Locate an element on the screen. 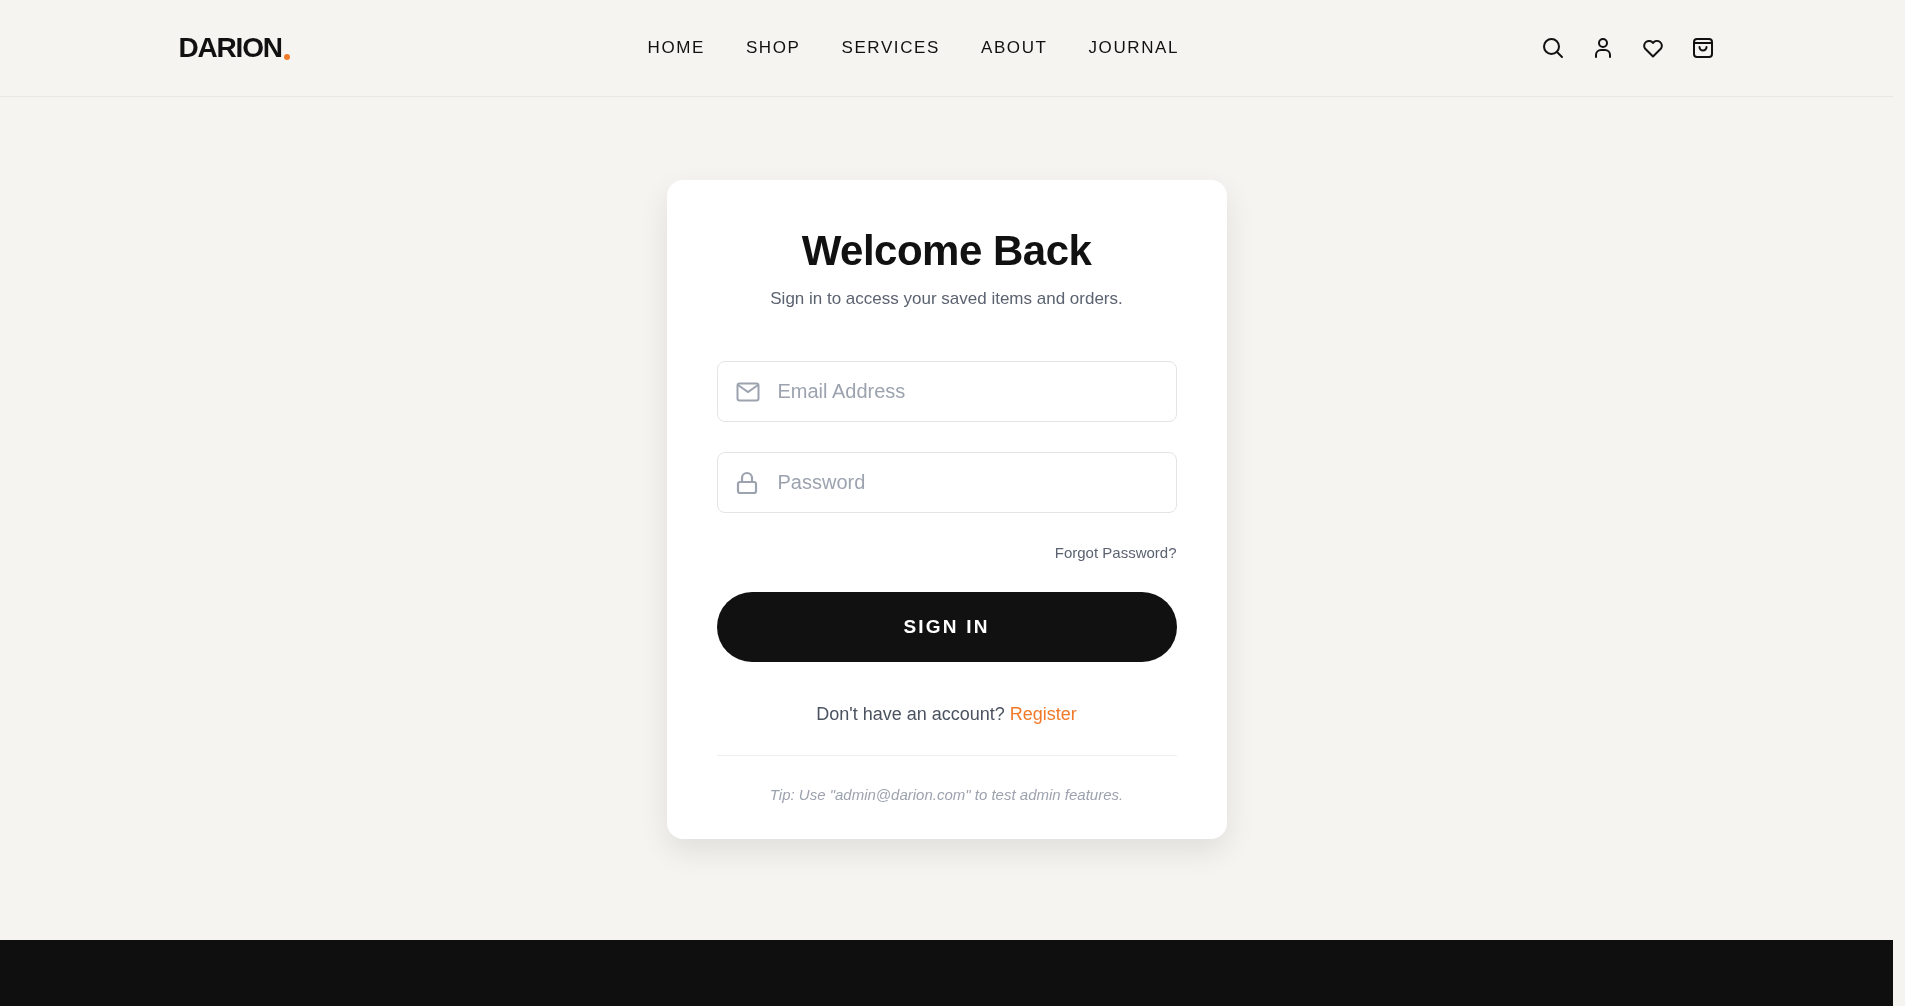  envelope-icon is located at coordinates (747, 391).